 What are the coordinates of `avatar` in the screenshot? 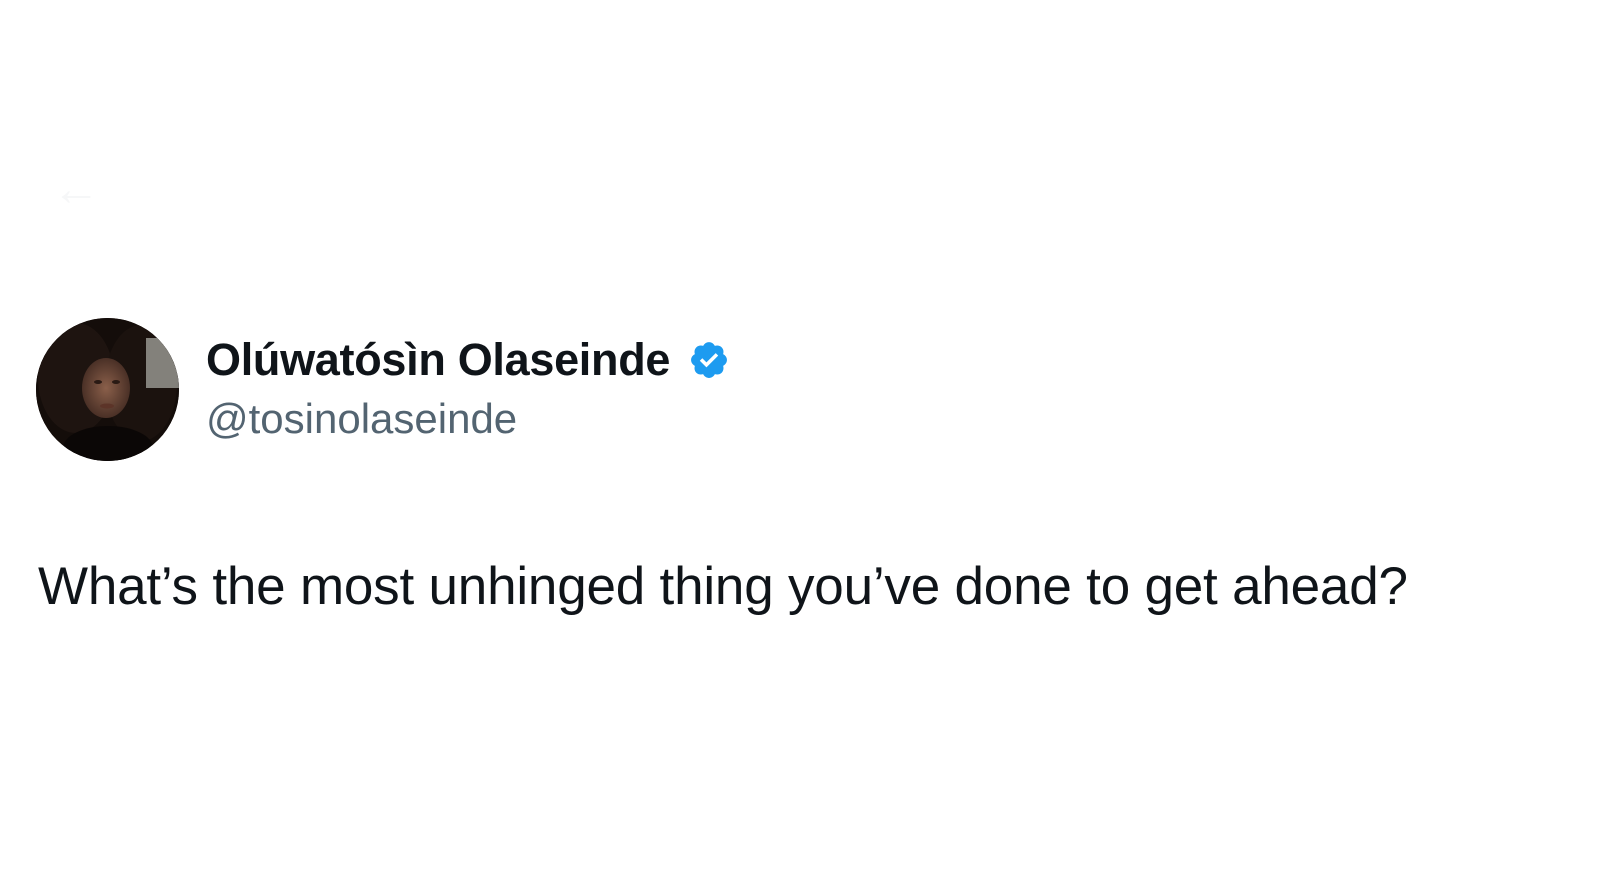 It's located at (107, 389).